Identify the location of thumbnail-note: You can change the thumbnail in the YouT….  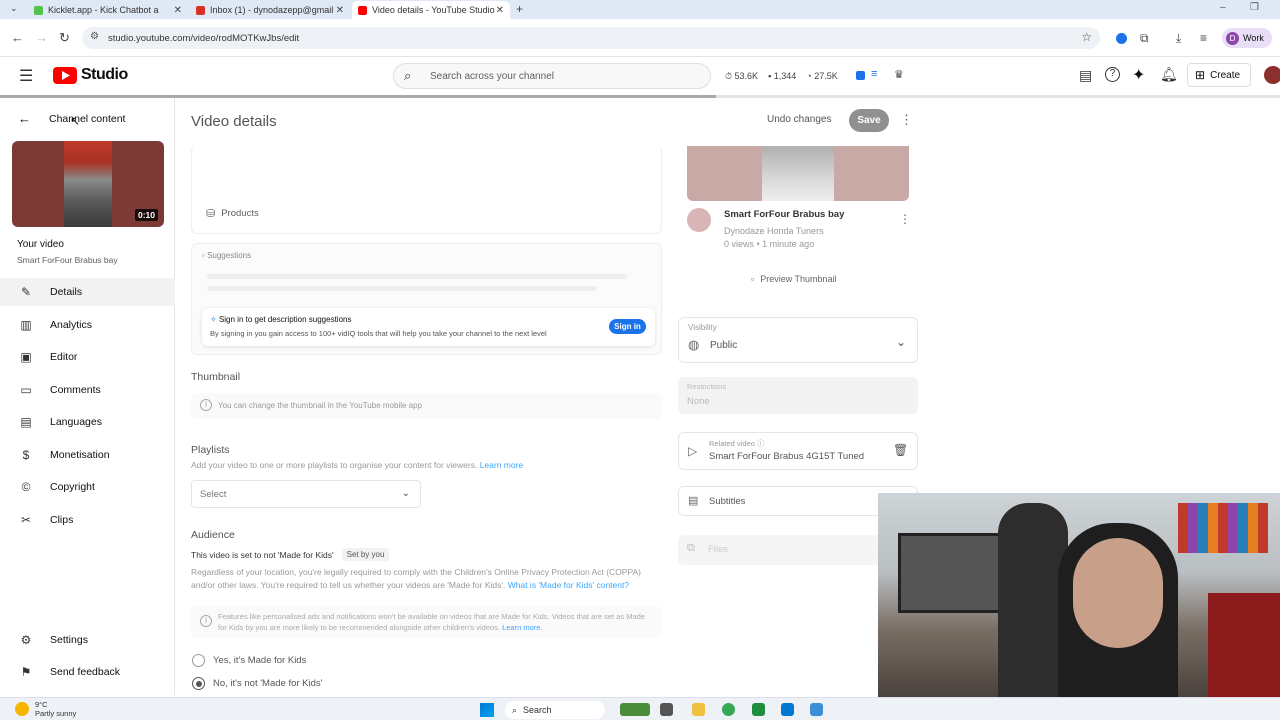
(320, 405).